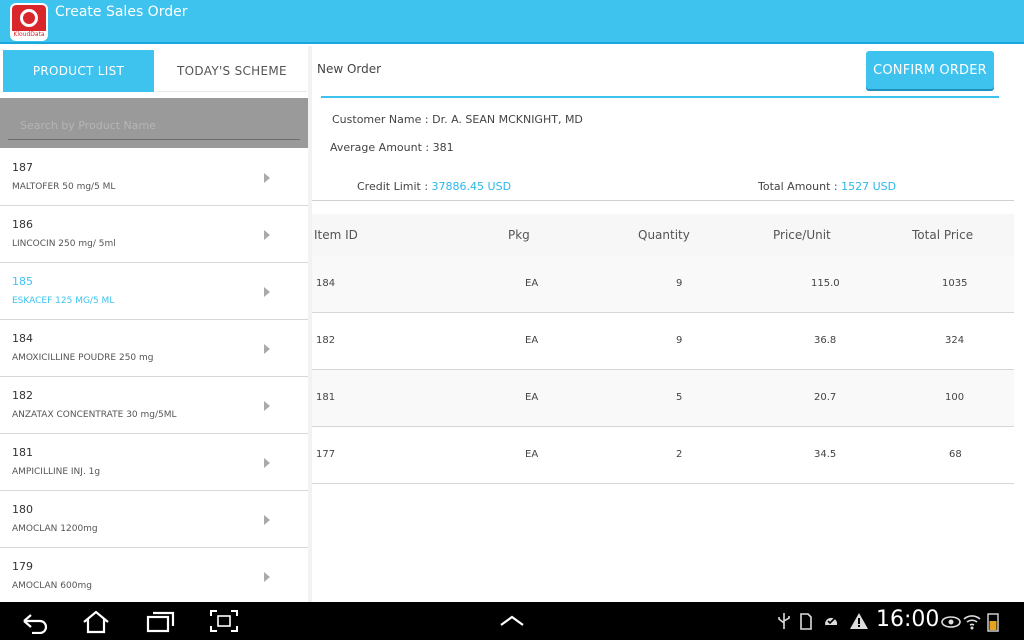 This screenshot has height=640, width=1024. What do you see at coordinates (663, 341) in the screenshot?
I see `table-row: 182 EA 9 36.8 324` at bounding box center [663, 341].